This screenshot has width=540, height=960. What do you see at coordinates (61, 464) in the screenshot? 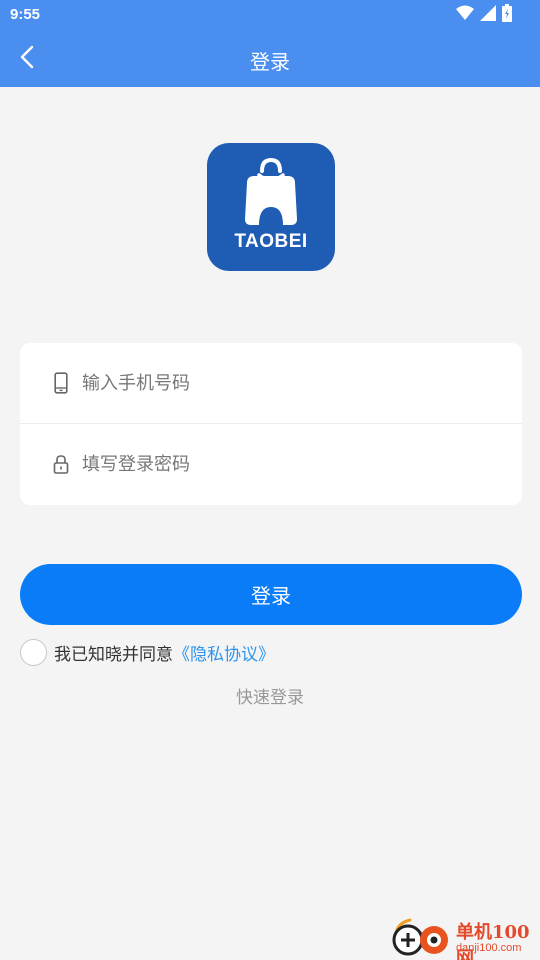
I see `lock-icon` at bounding box center [61, 464].